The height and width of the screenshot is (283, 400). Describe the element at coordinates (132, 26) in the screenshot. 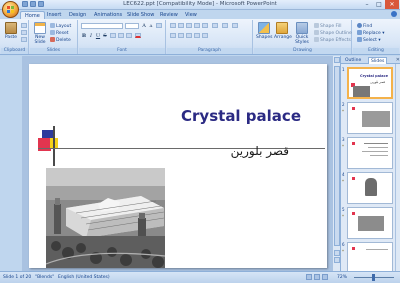

I see `font-size-select` at that location.